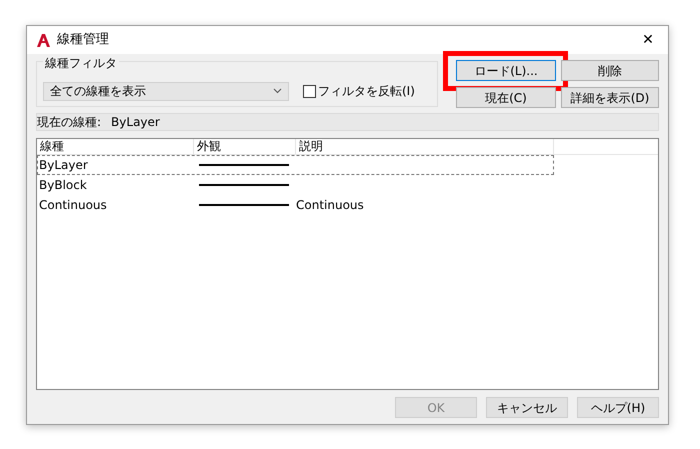 This screenshot has height=449, width=700. What do you see at coordinates (425, 146) in the screenshot?
I see `column-header: 説明` at bounding box center [425, 146].